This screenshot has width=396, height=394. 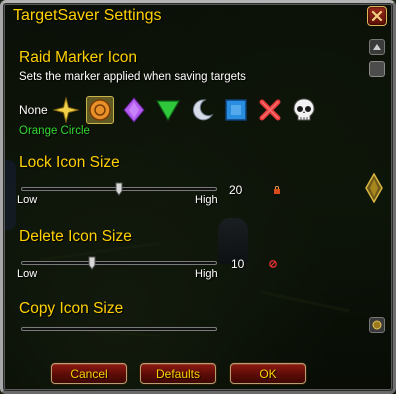 I want to click on delete-icon, so click(x=273, y=264).